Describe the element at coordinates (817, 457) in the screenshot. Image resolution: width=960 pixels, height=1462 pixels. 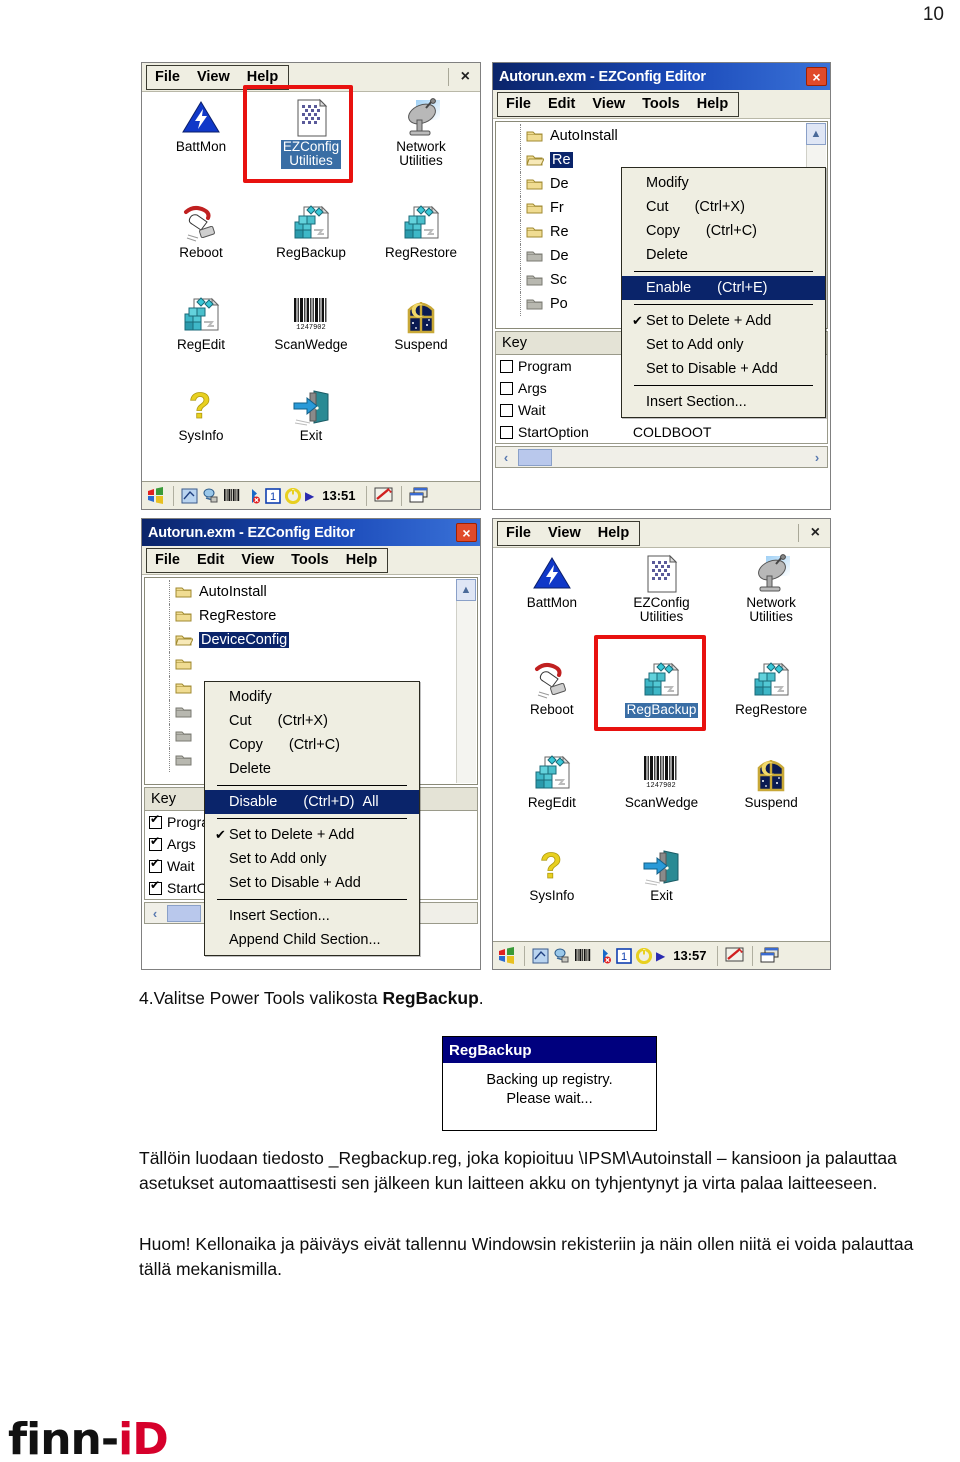
I see `tr-hscroll-right: ›` at that location.